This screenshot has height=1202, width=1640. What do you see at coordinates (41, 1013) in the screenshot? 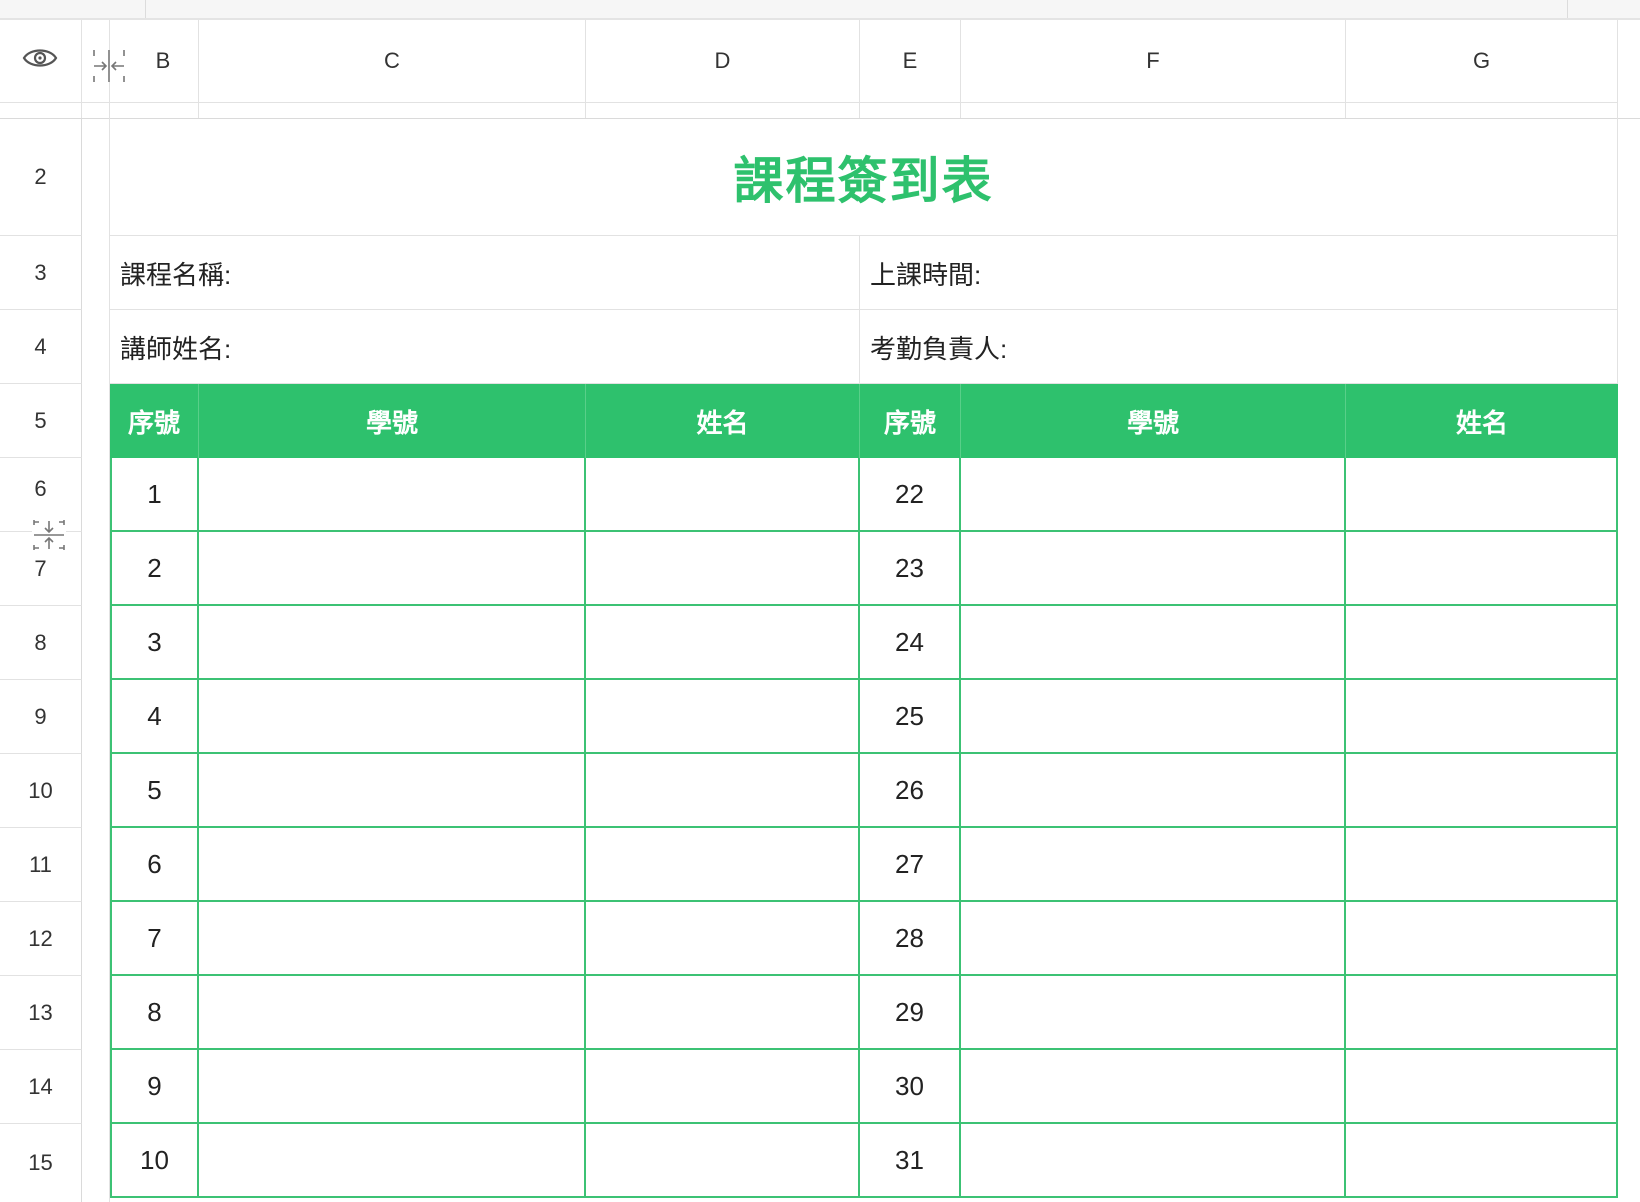
I see `row-header-13: 13` at bounding box center [41, 1013].